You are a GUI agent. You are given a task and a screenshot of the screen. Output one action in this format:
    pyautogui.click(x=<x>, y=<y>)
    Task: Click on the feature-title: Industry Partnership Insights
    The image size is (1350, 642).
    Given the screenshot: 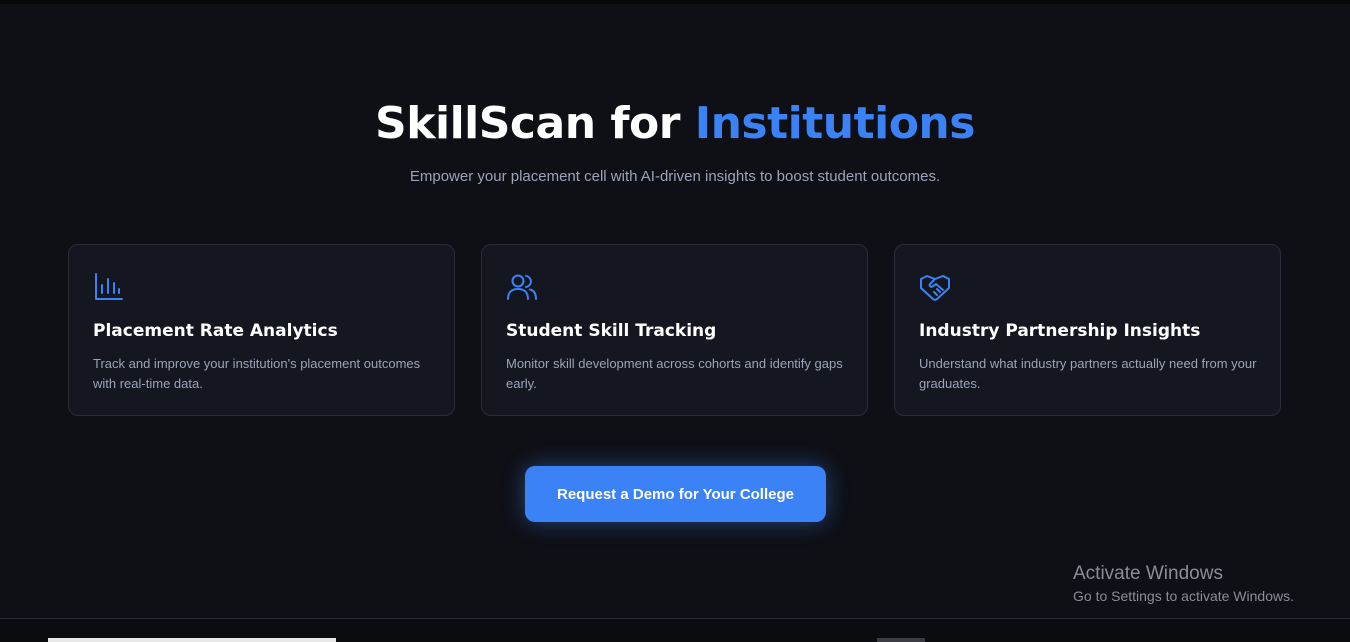 What is the action you would take?
    pyautogui.click(x=1060, y=331)
    